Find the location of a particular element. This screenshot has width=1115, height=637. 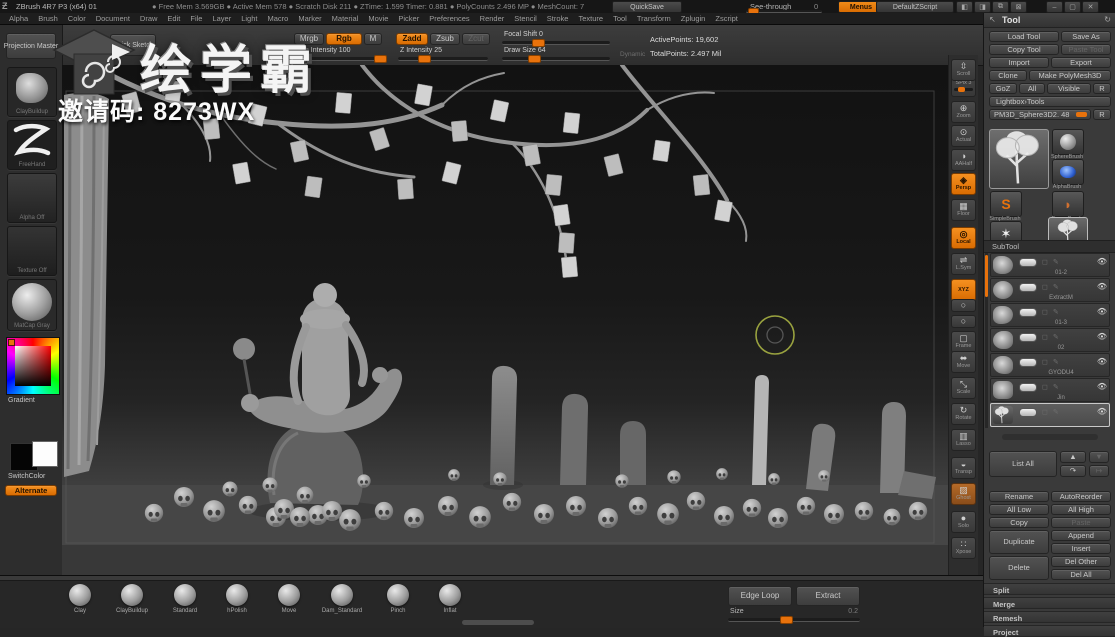

material-thumbnail: MatCap Gray is located at coordinates (32, 305).